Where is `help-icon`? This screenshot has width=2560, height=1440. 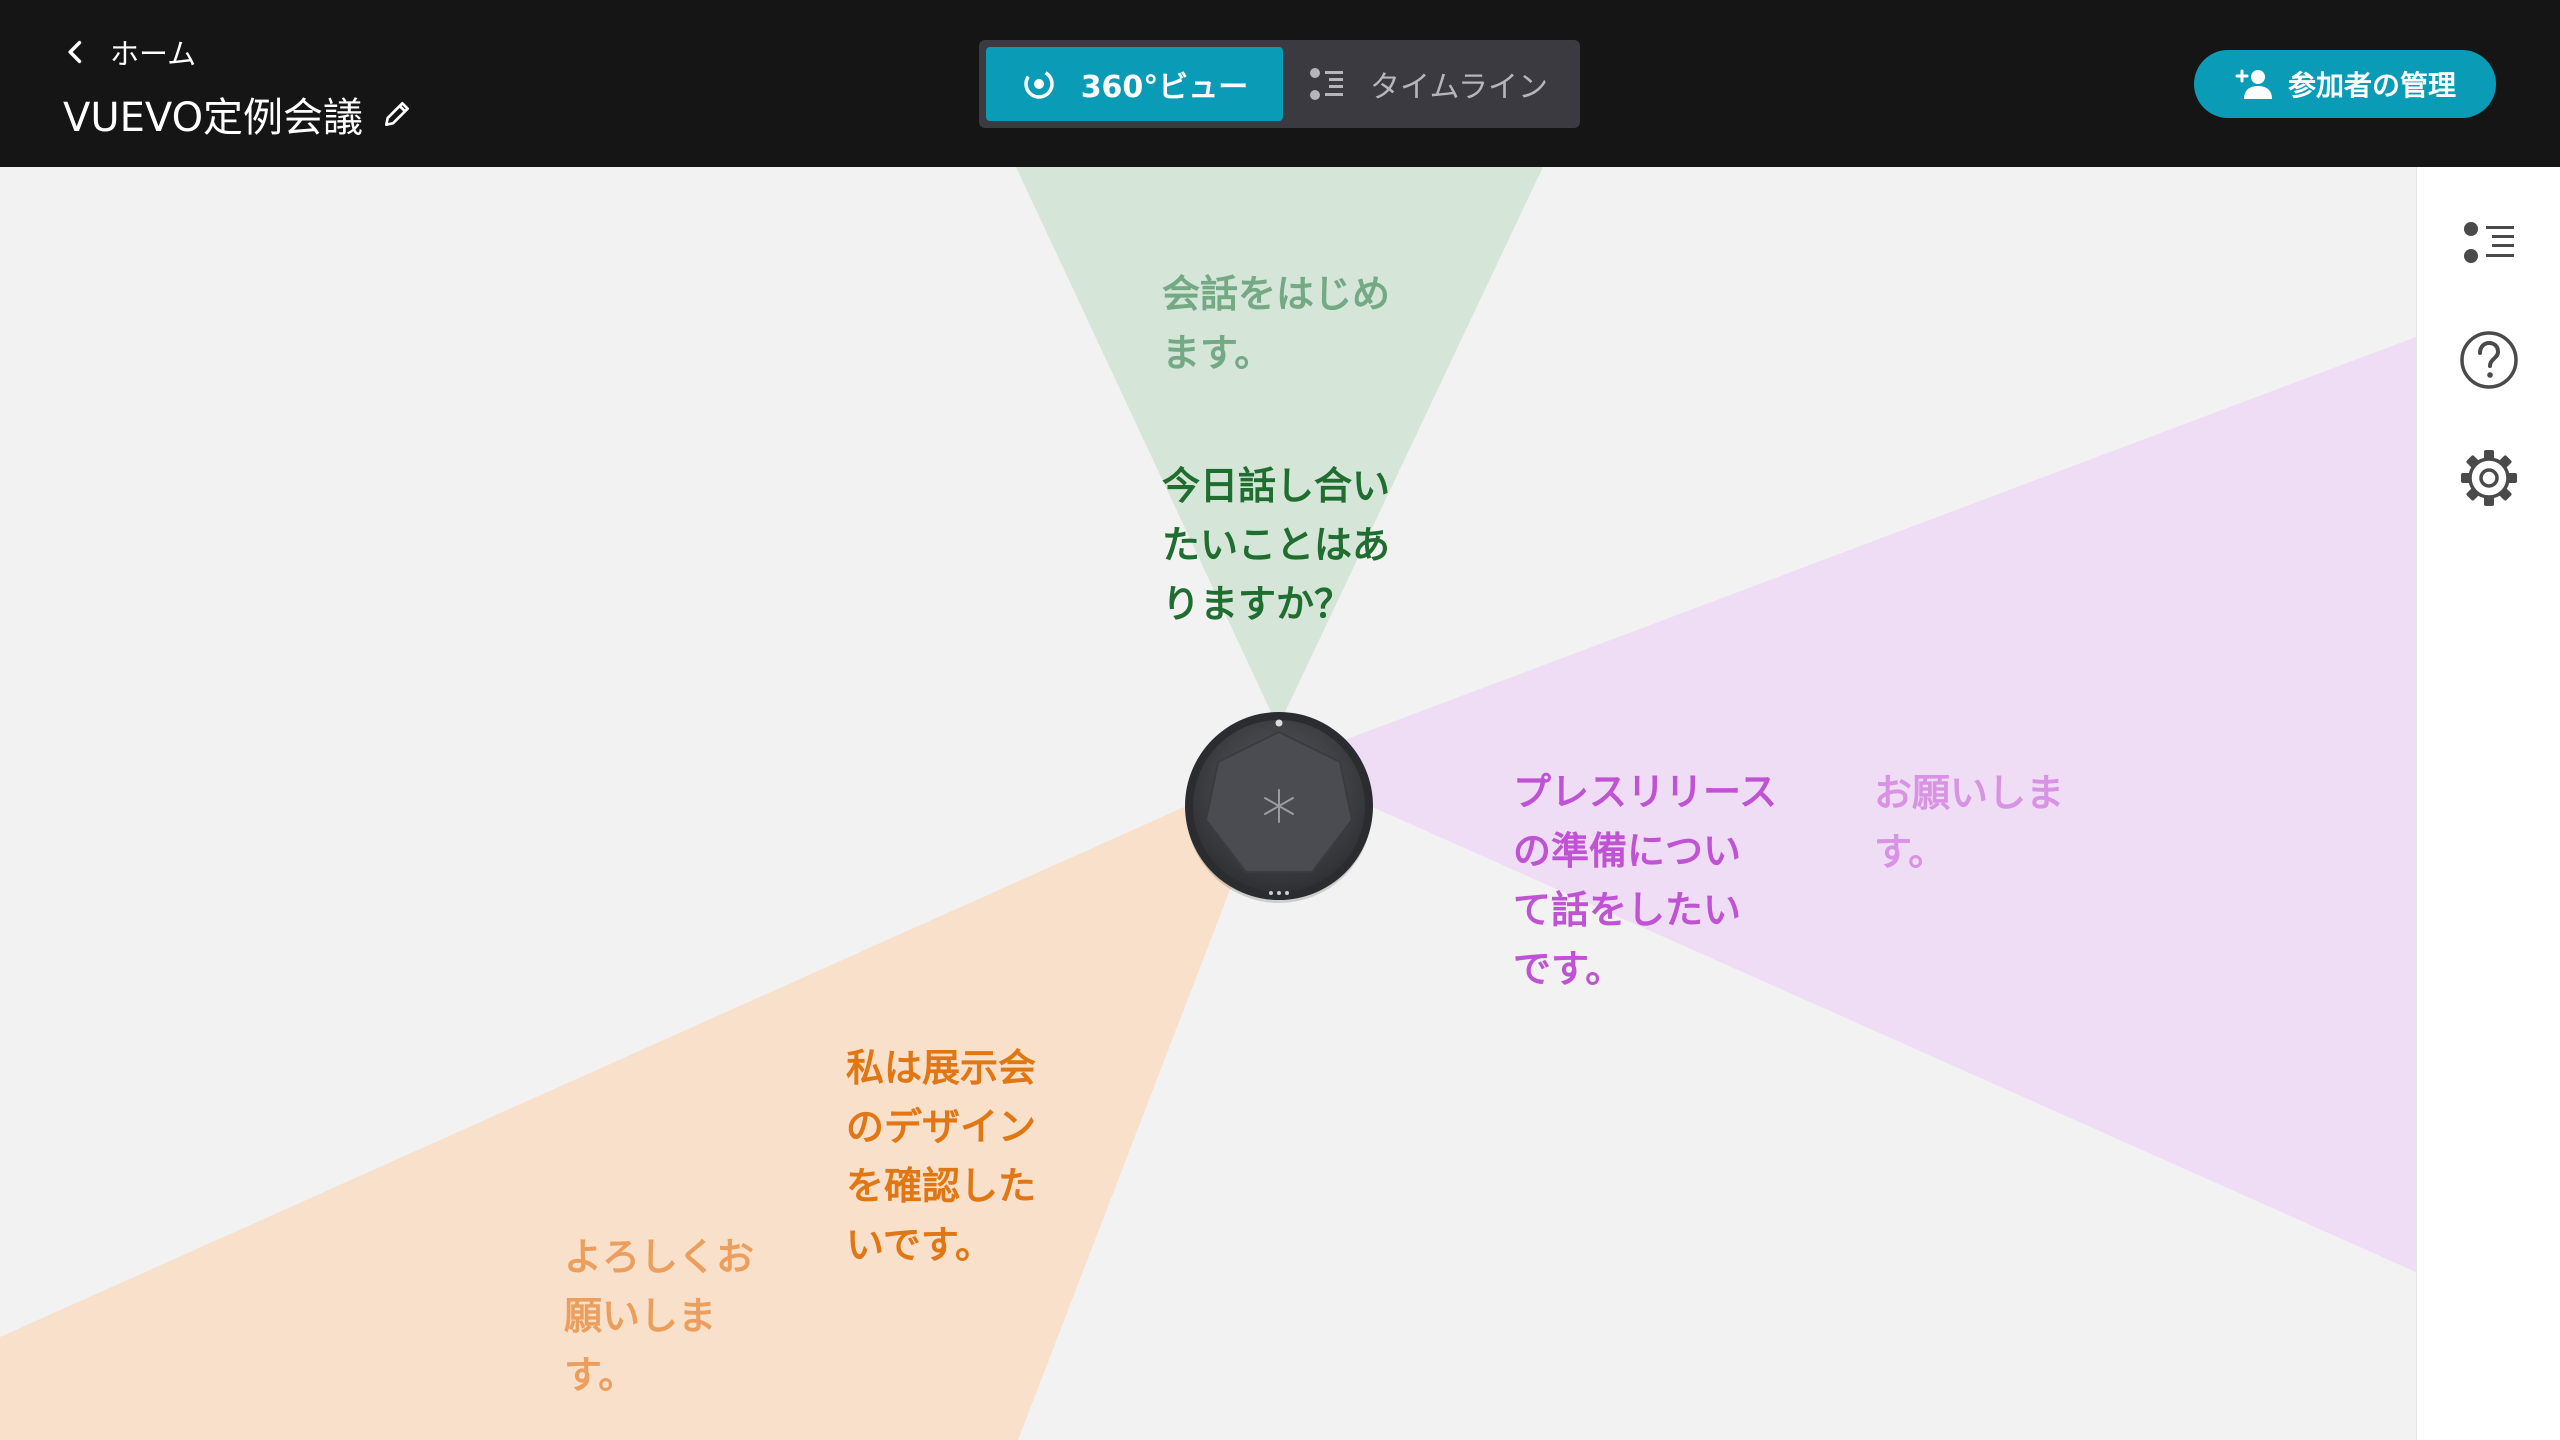 help-icon is located at coordinates (2489, 360).